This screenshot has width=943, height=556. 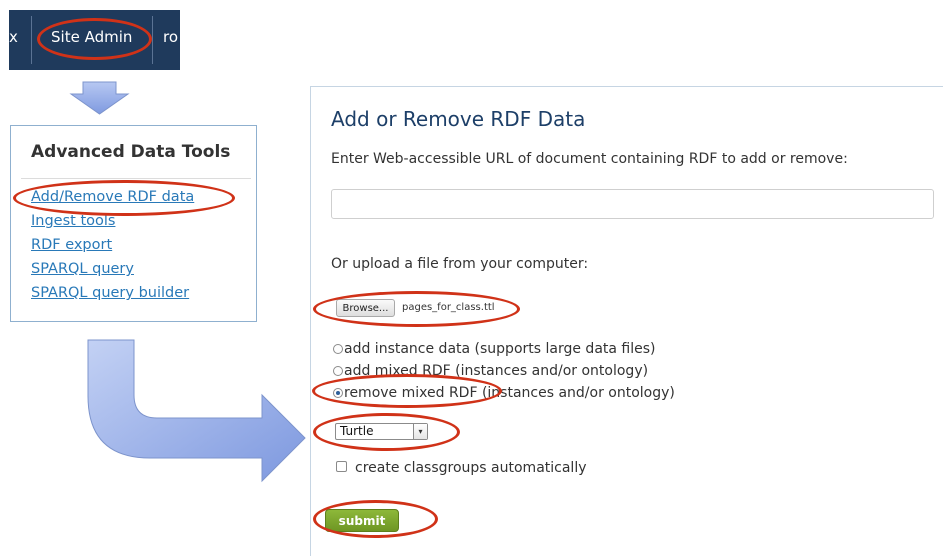 What do you see at coordinates (460, 264) in the screenshot?
I see `upload-label: Or upload a file from your computer:` at bounding box center [460, 264].